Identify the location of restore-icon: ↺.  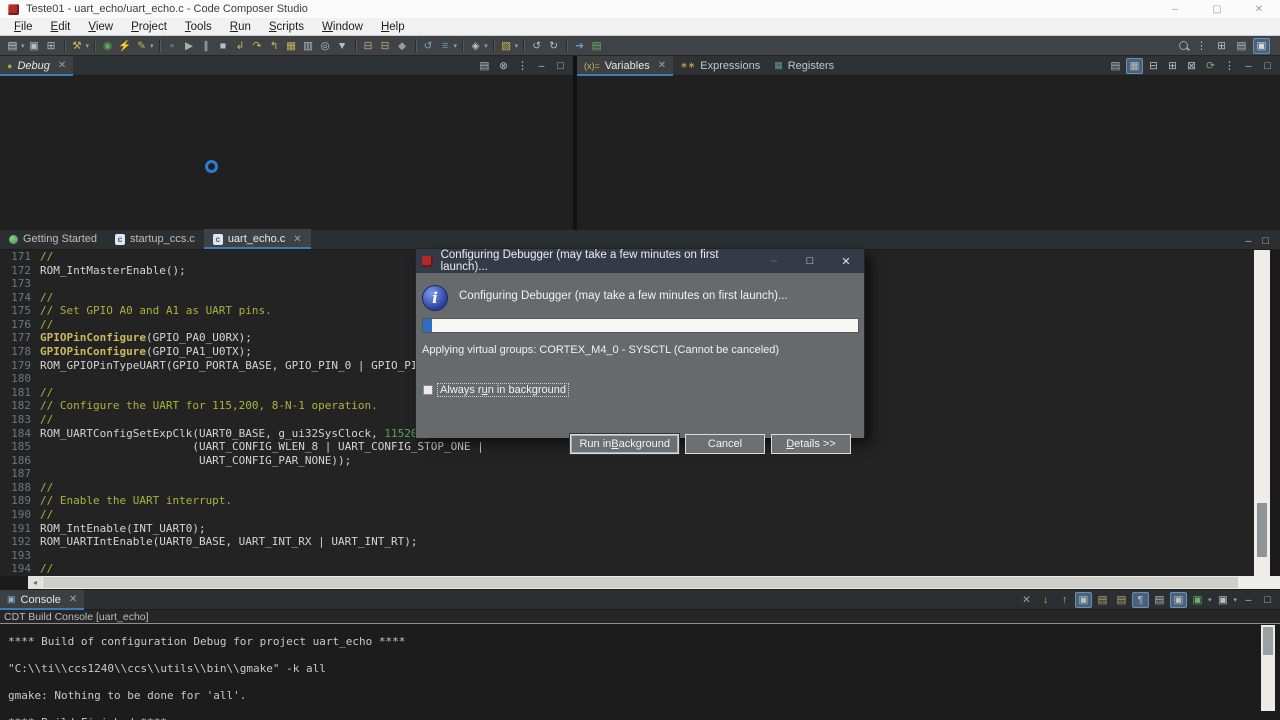
(428, 46).